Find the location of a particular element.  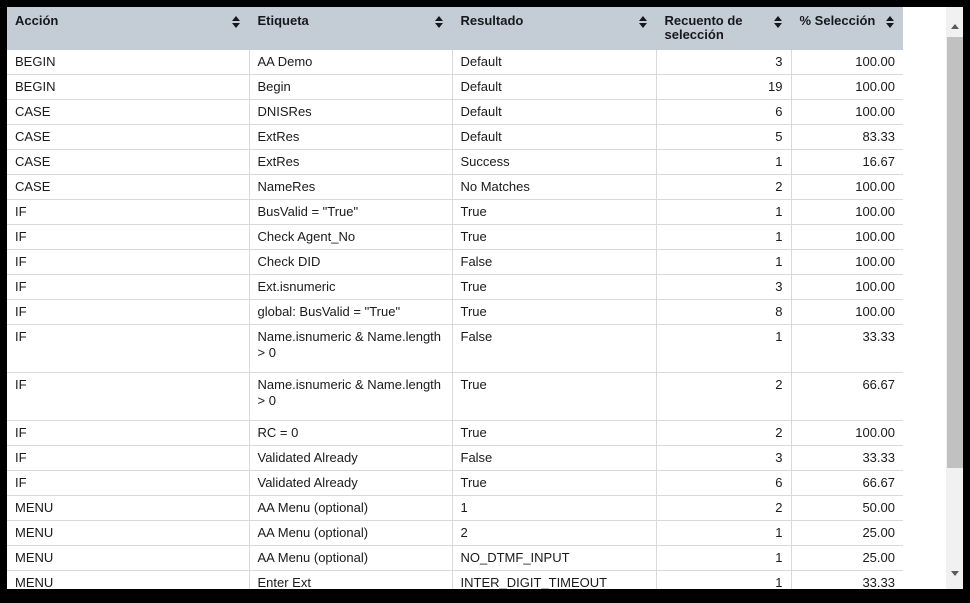

table-cell-porcentaje: 25.00 is located at coordinates (847, 533).